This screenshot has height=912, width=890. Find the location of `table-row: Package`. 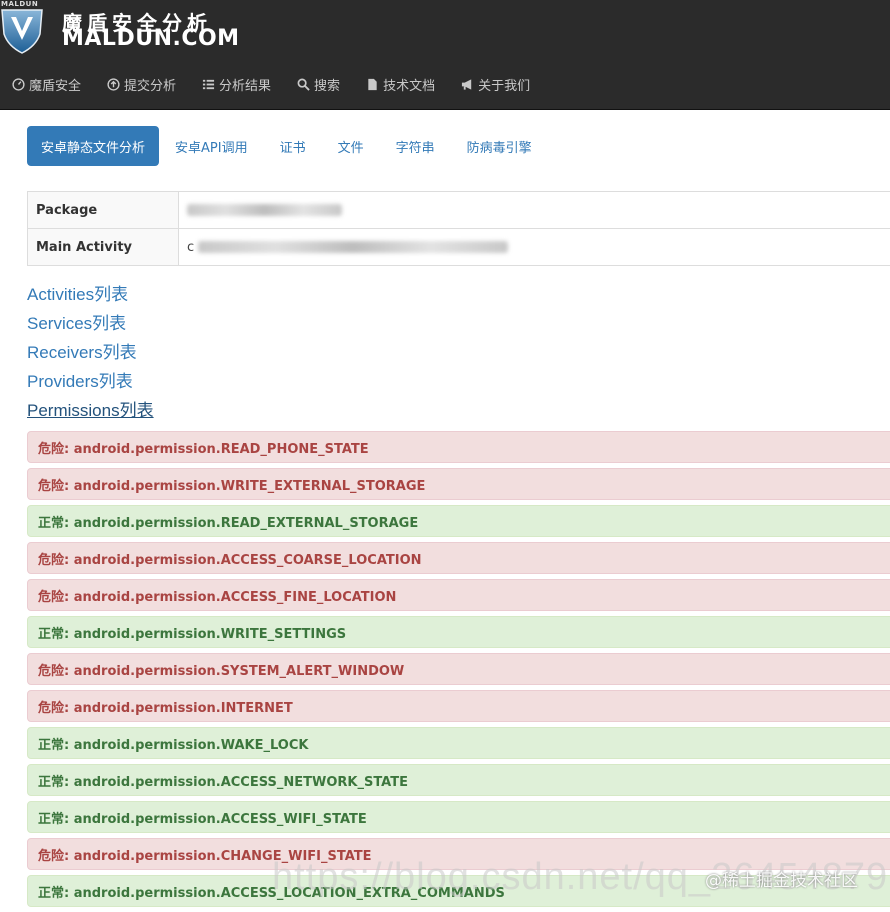

table-row: Package is located at coordinates (458, 210).